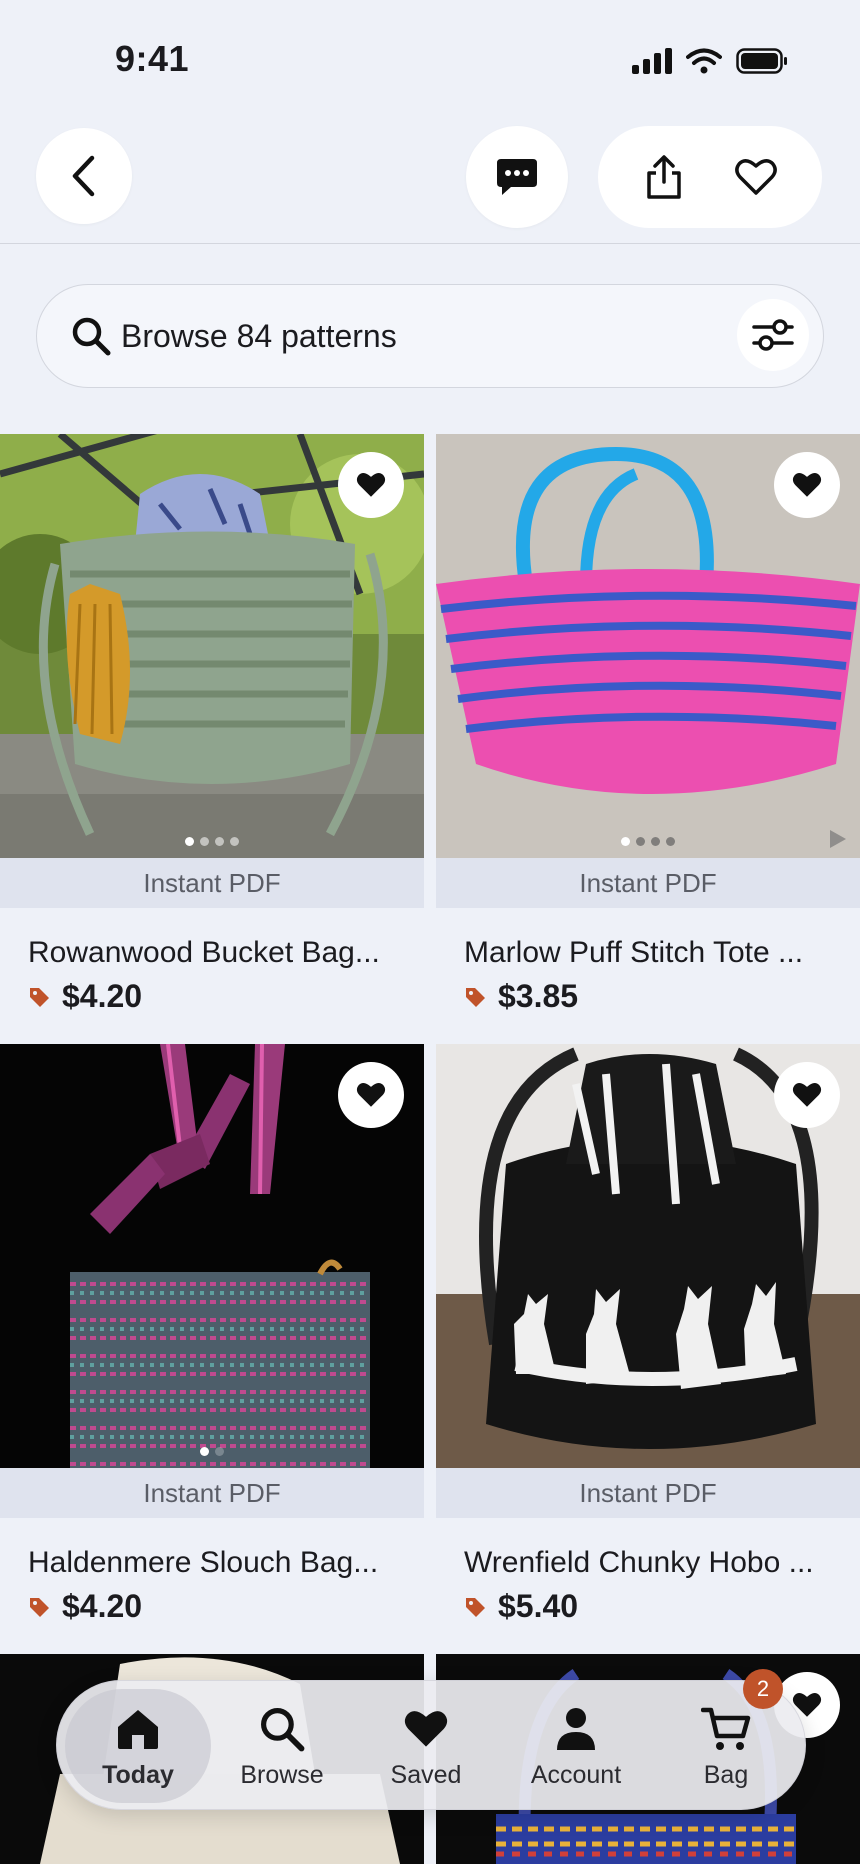  What do you see at coordinates (648, 1606) in the screenshot?
I see `product-price: $5.40` at bounding box center [648, 1606].